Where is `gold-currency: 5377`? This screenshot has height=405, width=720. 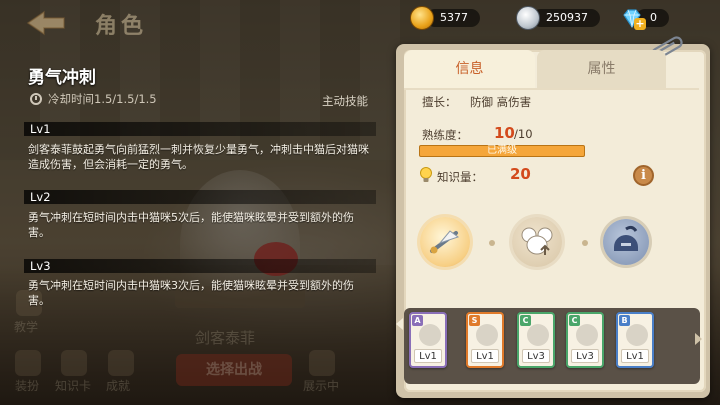
gold-currency: 5377 is located at coordinates (445, 18).